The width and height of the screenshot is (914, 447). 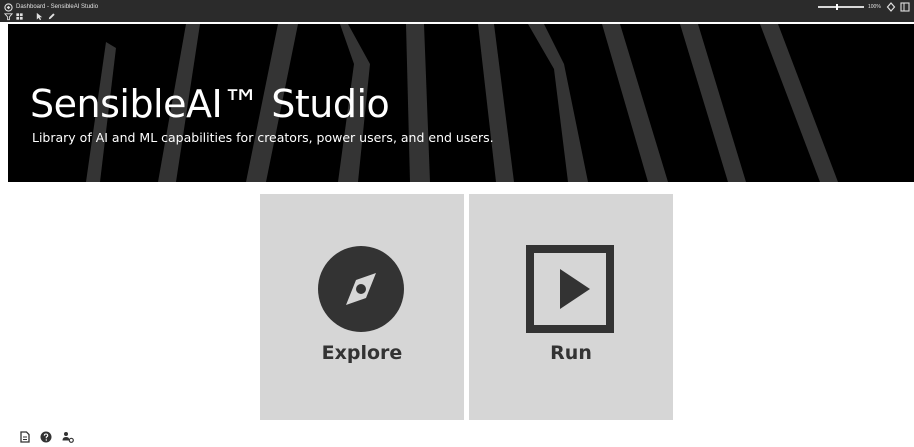 I want to click on window-titlebar: Dashboard - SensibleAI Studio 100%, so click(x=457, y=11).